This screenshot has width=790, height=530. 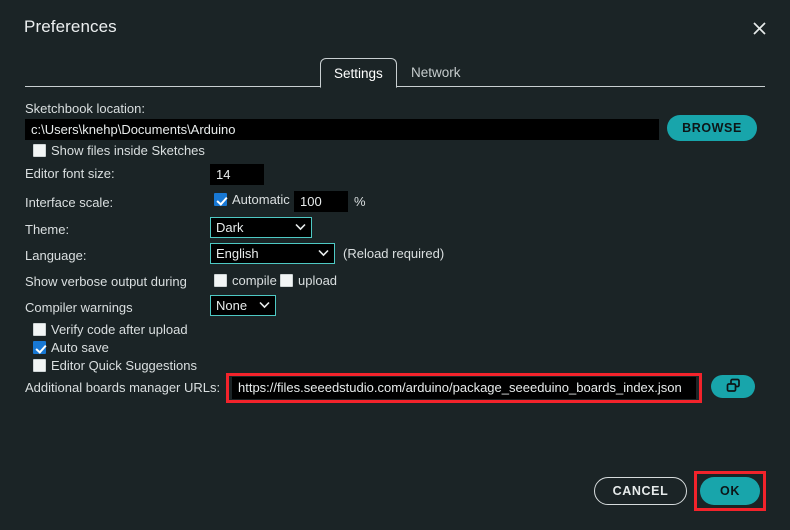 I want to click on language-select-wrap: English, so click(x=272, y=253).